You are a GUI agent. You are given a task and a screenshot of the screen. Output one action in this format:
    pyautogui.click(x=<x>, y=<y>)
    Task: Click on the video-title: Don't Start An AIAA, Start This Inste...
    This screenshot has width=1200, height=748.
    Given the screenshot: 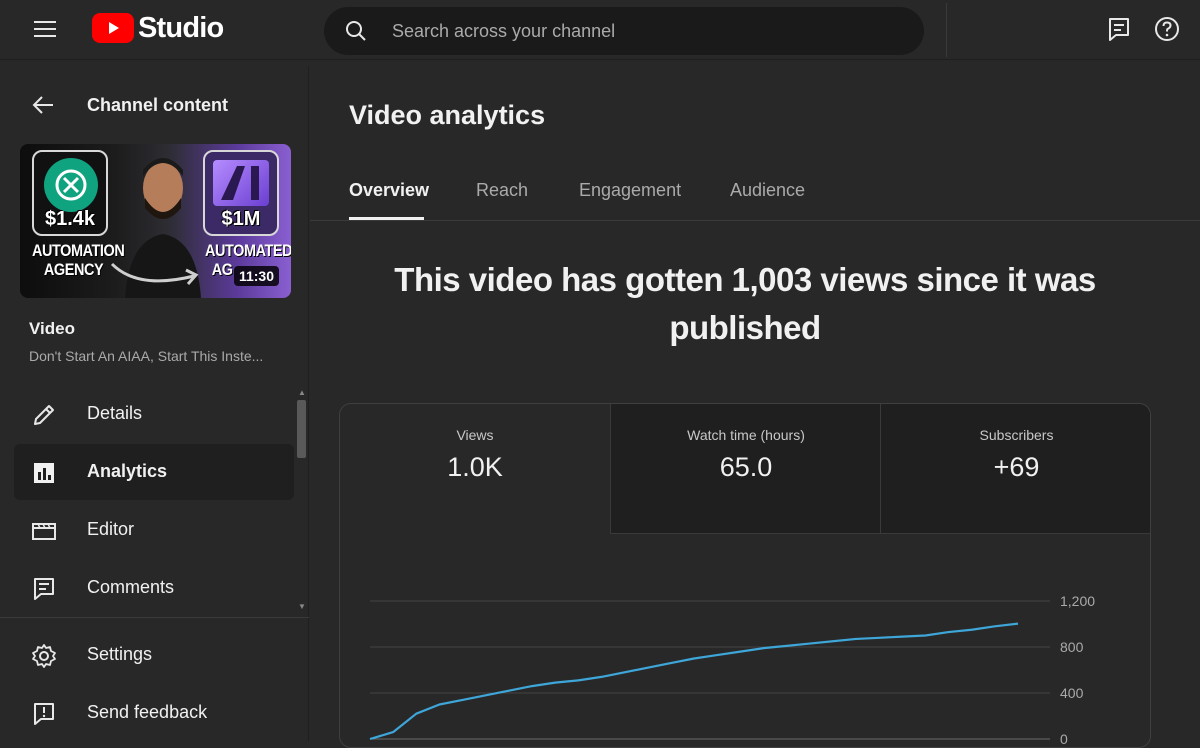 What is the action you would take?
    pyautogui.click(x=146, y=356)
    